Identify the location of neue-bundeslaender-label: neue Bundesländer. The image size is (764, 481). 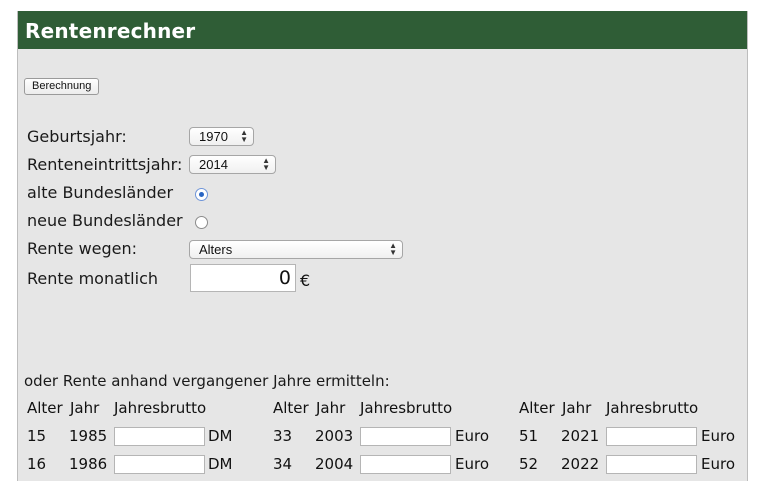
(105, 220).